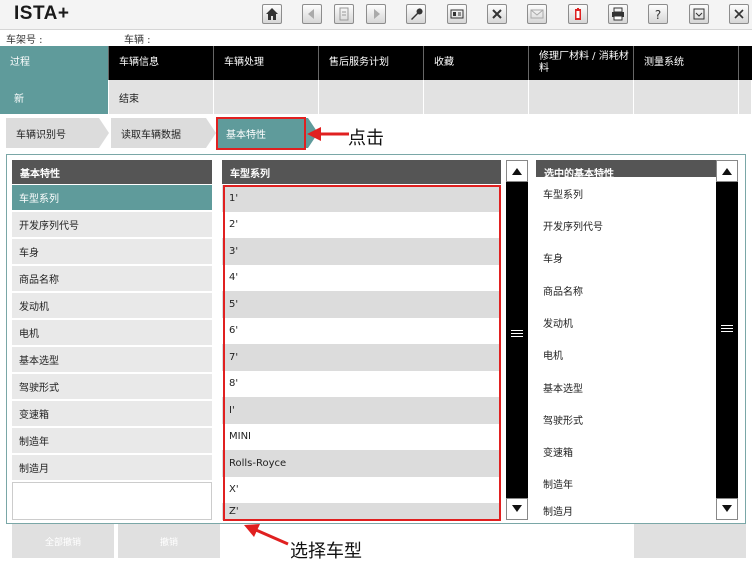 This screenshot has width=752, height=566. I want to click on minimize-button, so click(699, 14).